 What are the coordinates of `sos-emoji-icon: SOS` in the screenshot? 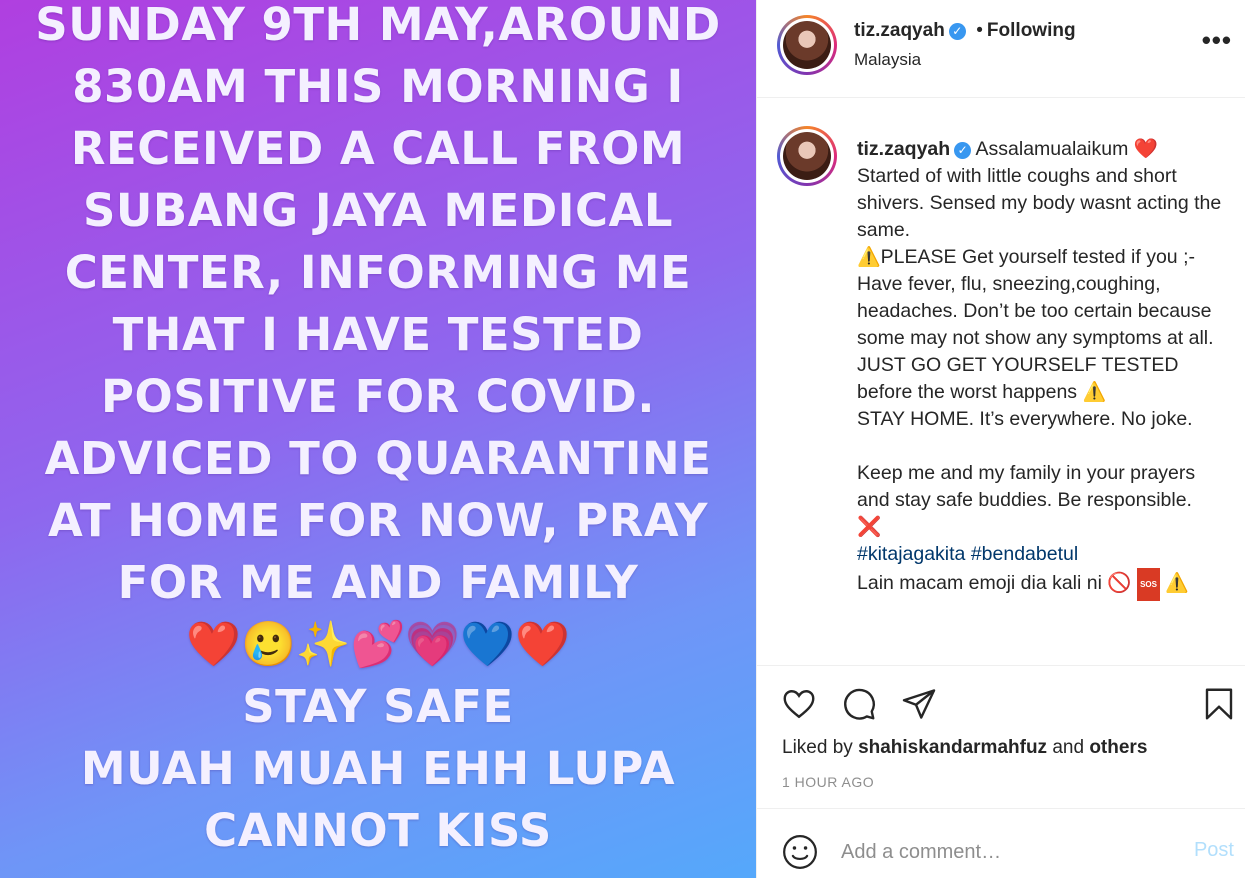 It's located at (1148, 584).